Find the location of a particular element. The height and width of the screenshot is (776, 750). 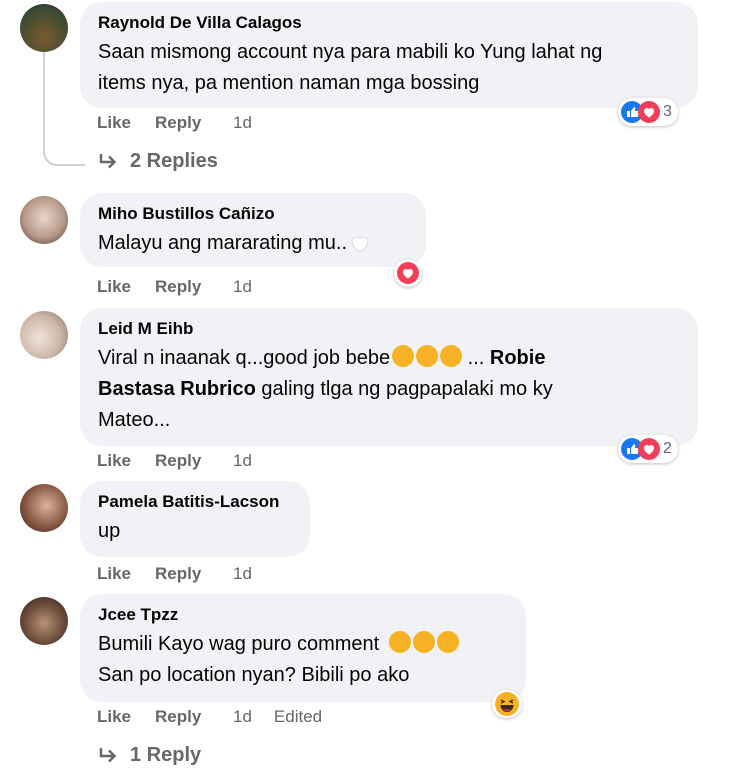

comment-author: Jcee Tpzz is located at coordinates (304, 615).